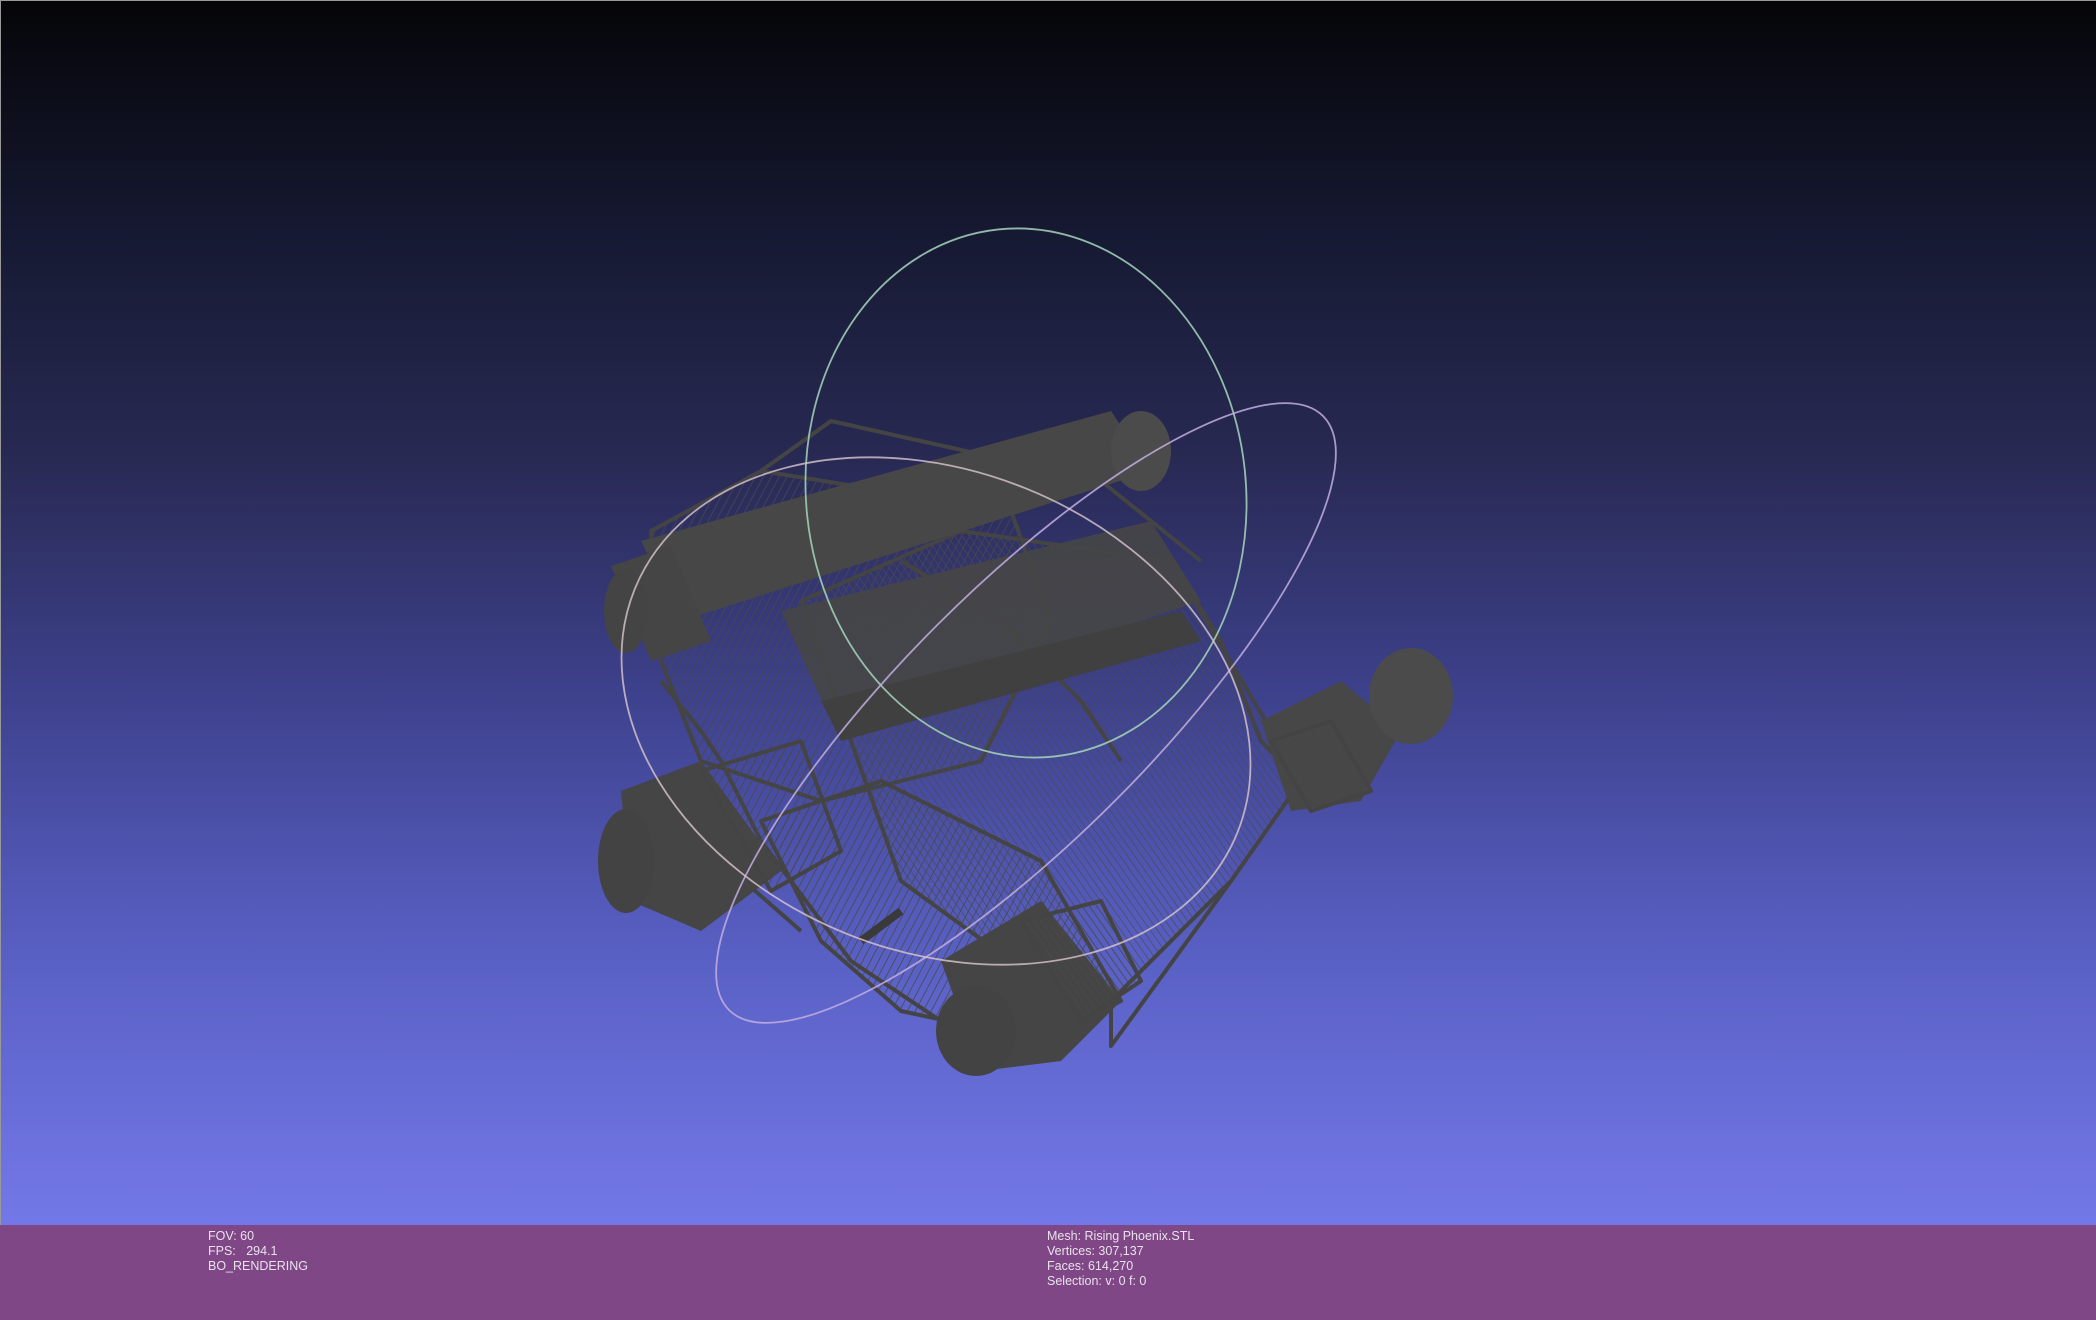 This screenshot has width=2096, height=1320. What do you see at coordinates (1095, 1251) in the screenshot?
I see `vertex-count: Vertices: 307,137` at bounding box center [1095, 1251].